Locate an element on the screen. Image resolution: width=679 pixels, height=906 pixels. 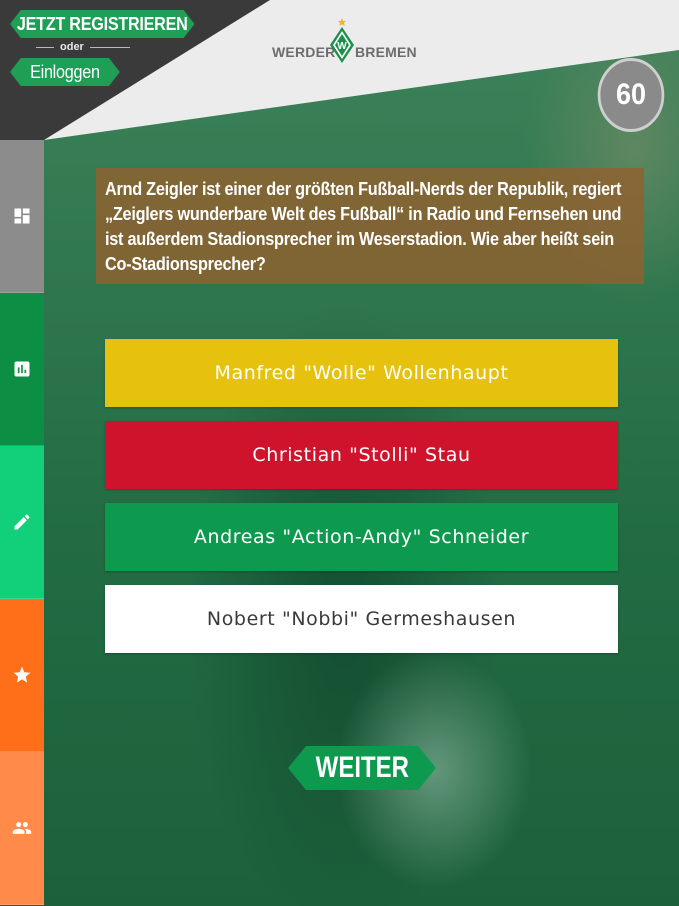
next-button: WEITER is located at coordinates (362, 768).